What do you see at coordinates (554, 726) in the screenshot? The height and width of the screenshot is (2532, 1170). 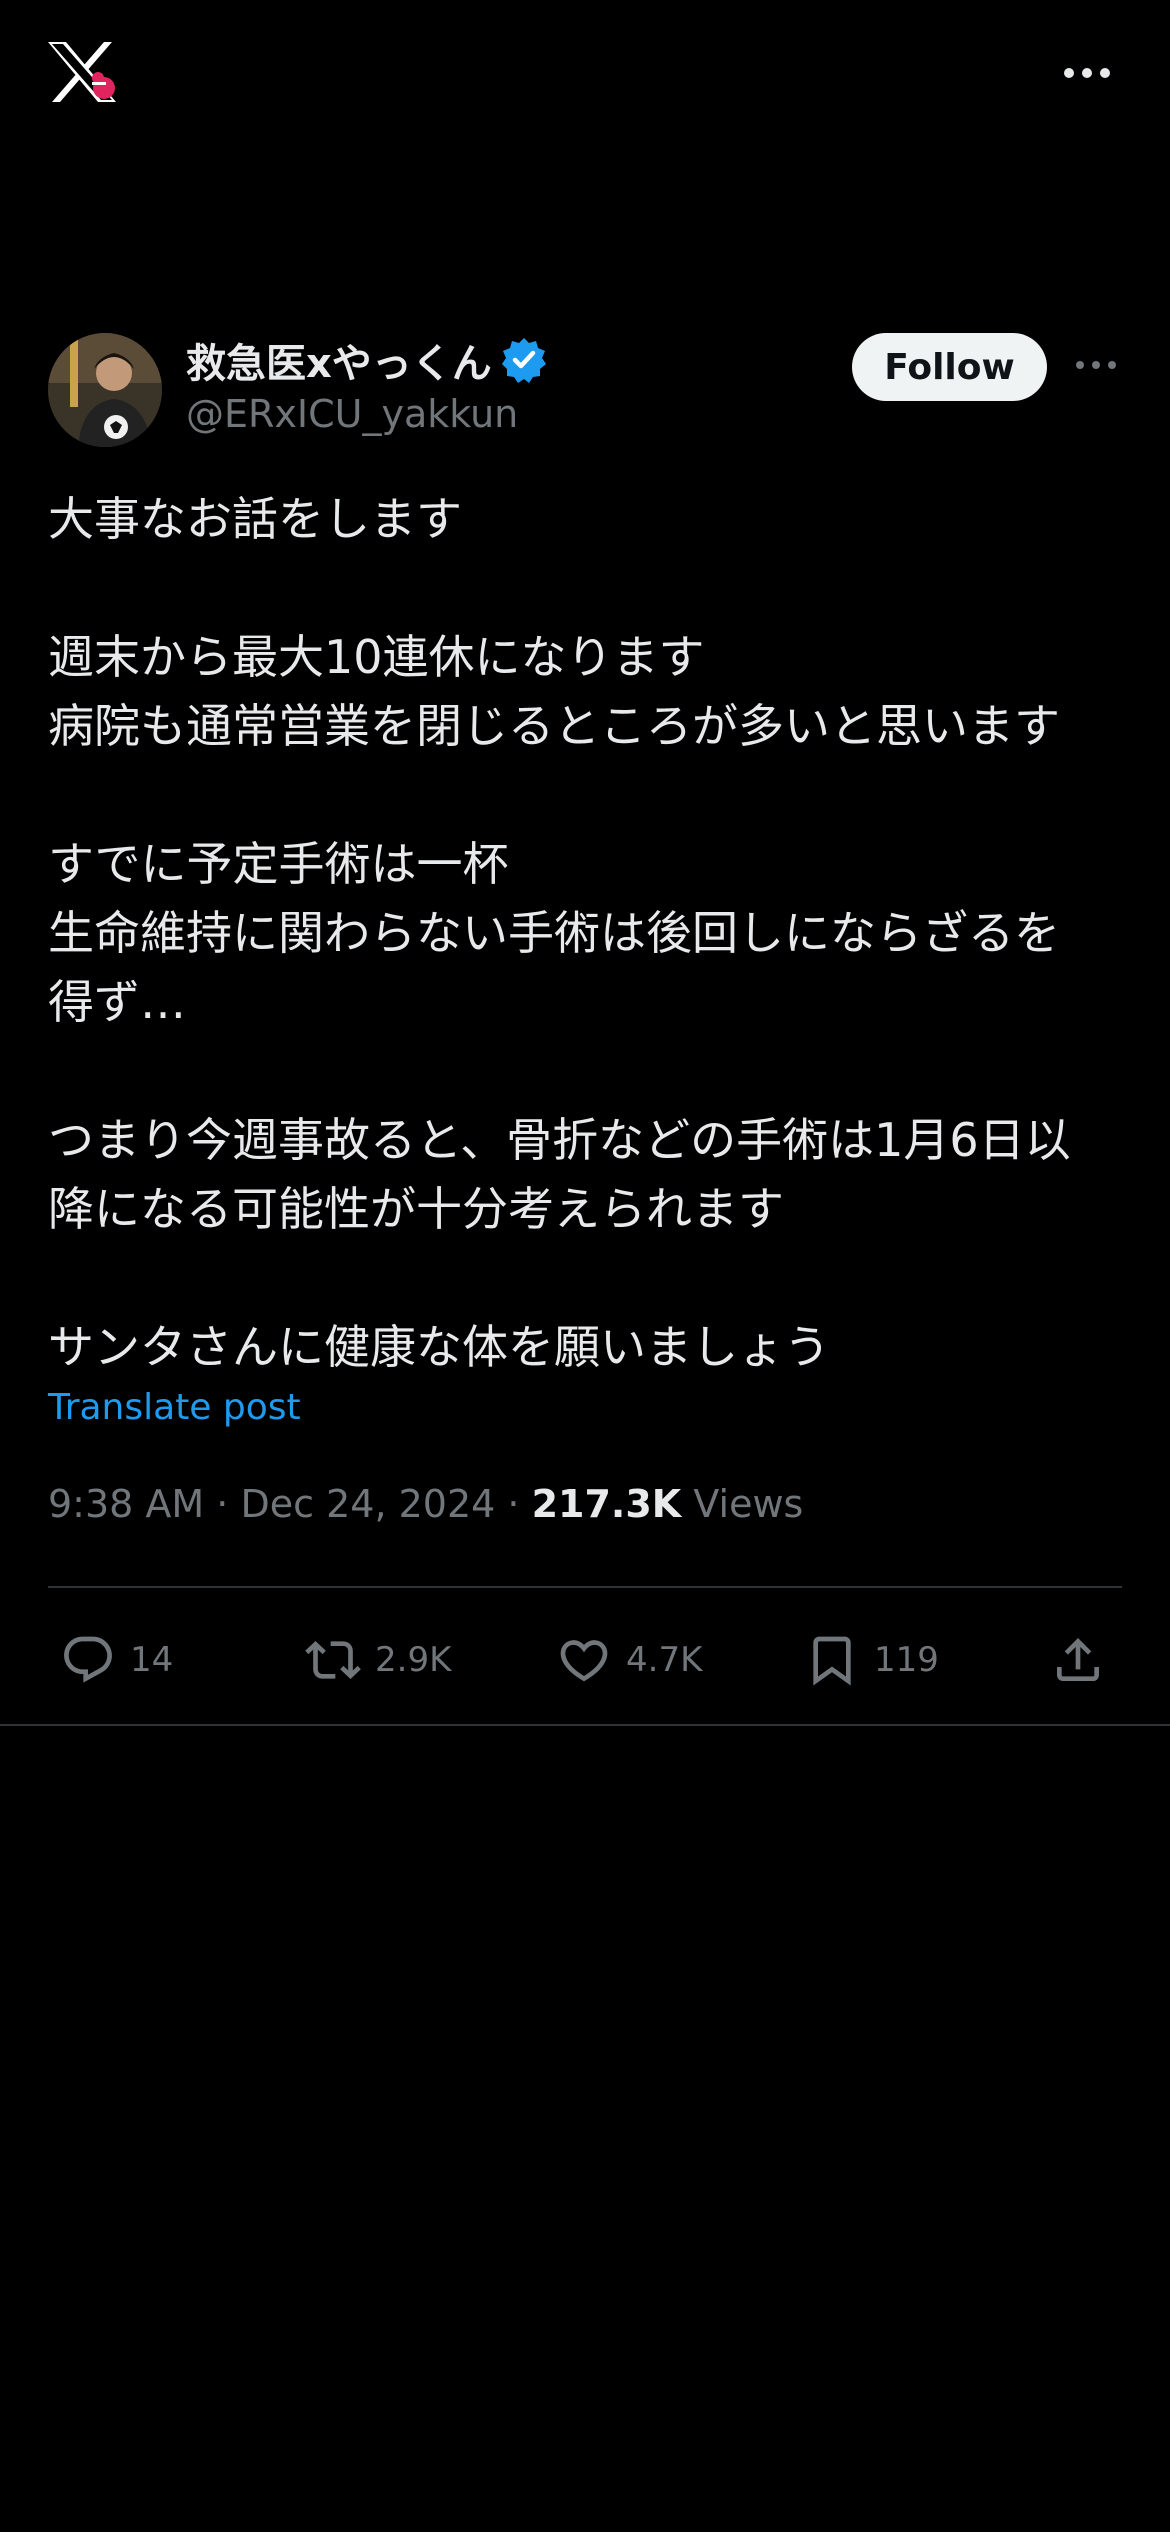 I see `post-text-line: 病院も通常営業を閉じるところが多いと思います` at bounding box center [554, 726].